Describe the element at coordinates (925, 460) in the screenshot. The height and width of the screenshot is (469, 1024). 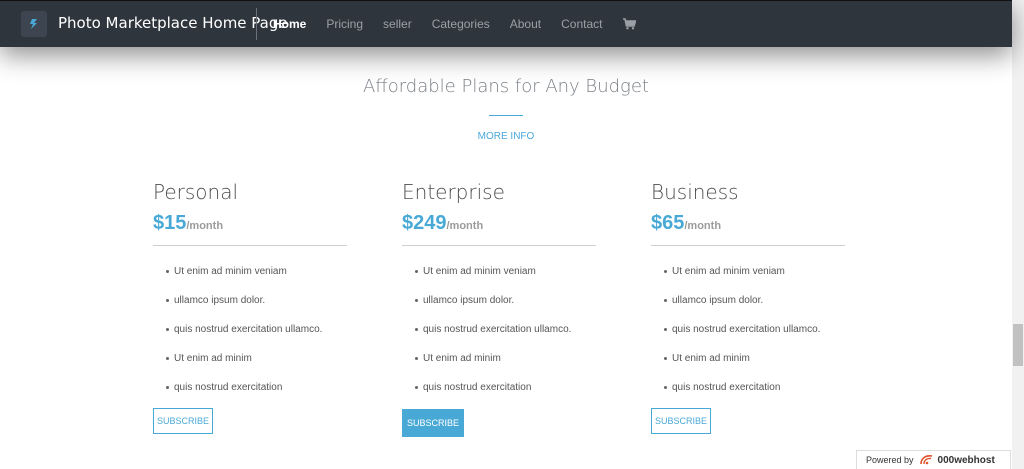
I see `webhost-logo-icon` at that location.